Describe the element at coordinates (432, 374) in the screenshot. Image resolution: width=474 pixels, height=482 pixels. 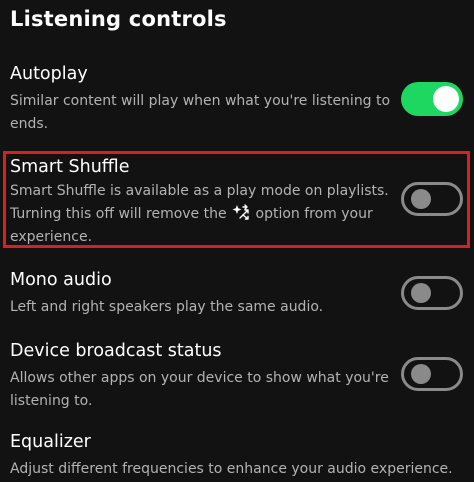
I see `device-broadcast-toggle` at that location.